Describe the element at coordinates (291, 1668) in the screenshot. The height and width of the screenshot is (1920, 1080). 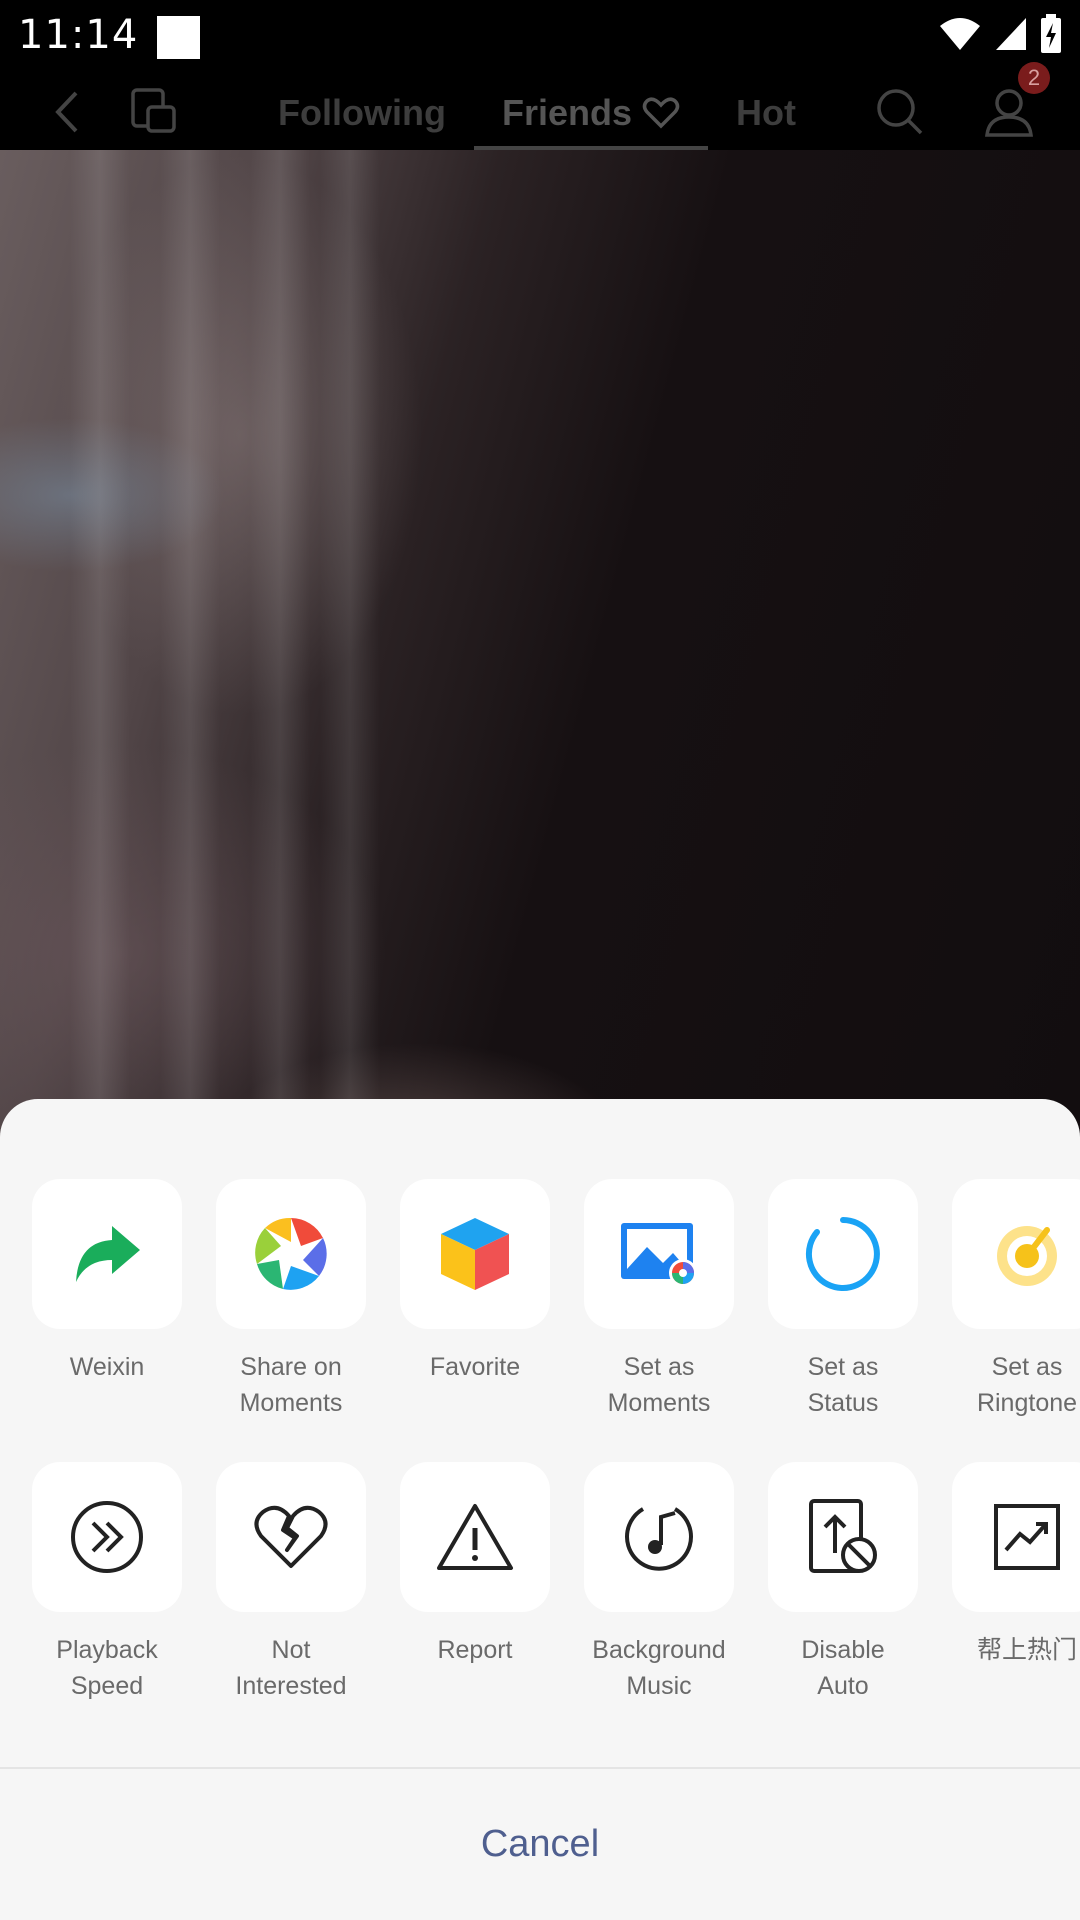
I see `not-interested-label: Not Interested` at that location.